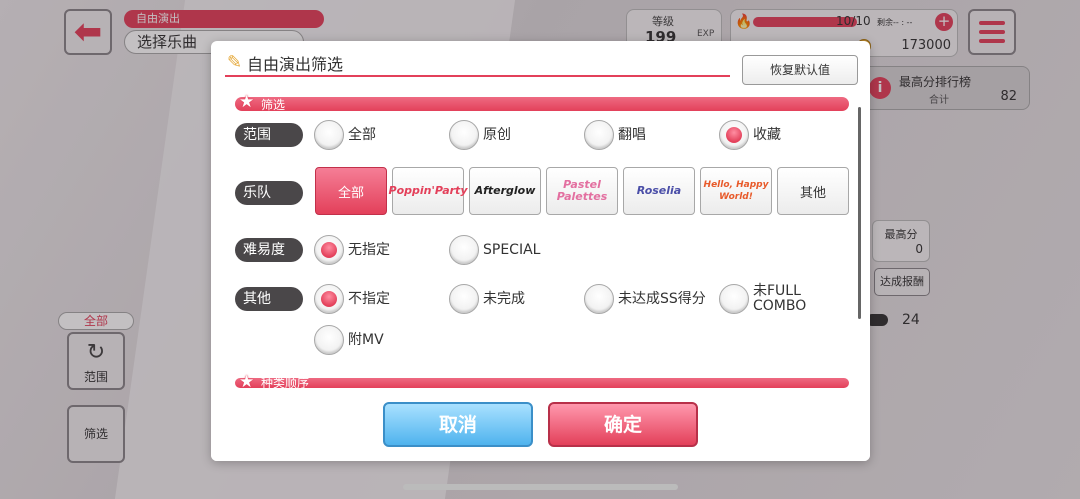 The height and width of the screenshot is (499, 1080). I want to click on scope-row-label: 范围, so click(269, 135).